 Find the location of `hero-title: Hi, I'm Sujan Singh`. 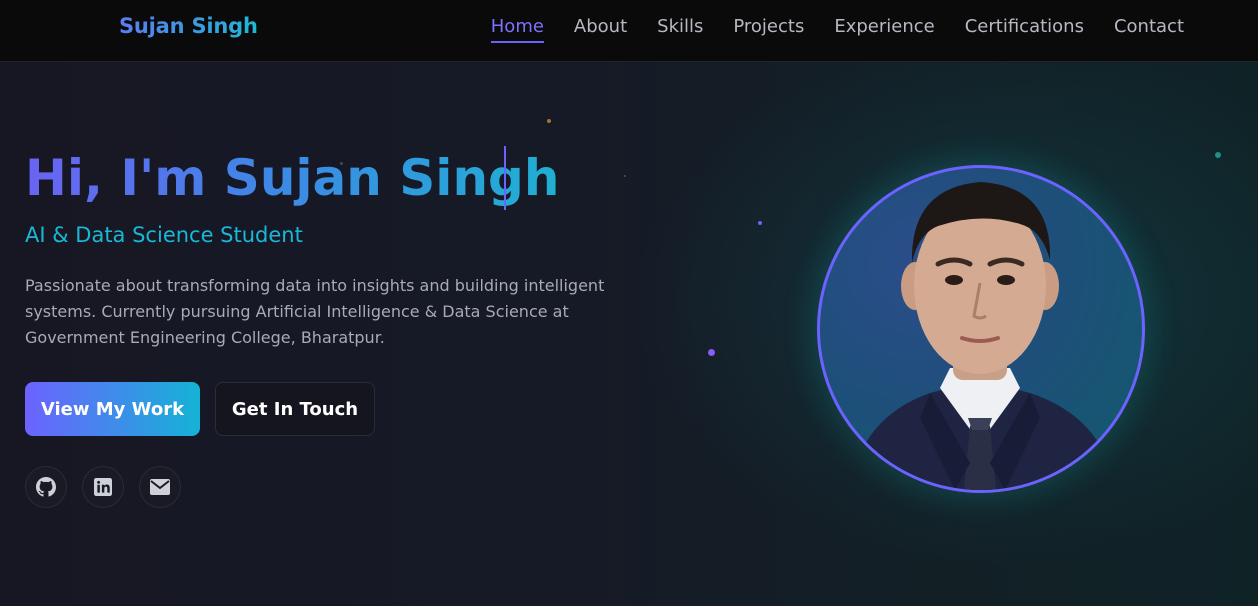

hero-title: Hi, I'm Sujan Singh is located at coordinates (292, 178).